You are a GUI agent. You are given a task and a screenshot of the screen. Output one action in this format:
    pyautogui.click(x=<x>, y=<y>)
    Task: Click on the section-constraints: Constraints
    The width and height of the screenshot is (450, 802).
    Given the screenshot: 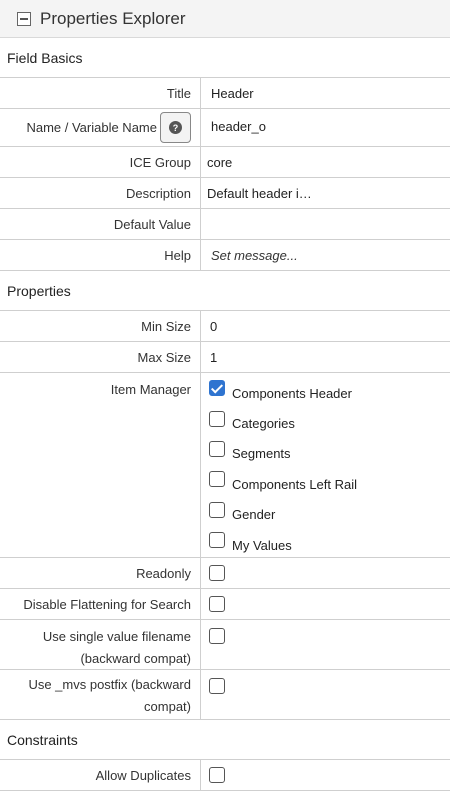 What is the action you would take?
    pyautogui.click(x=225, y=740)
    